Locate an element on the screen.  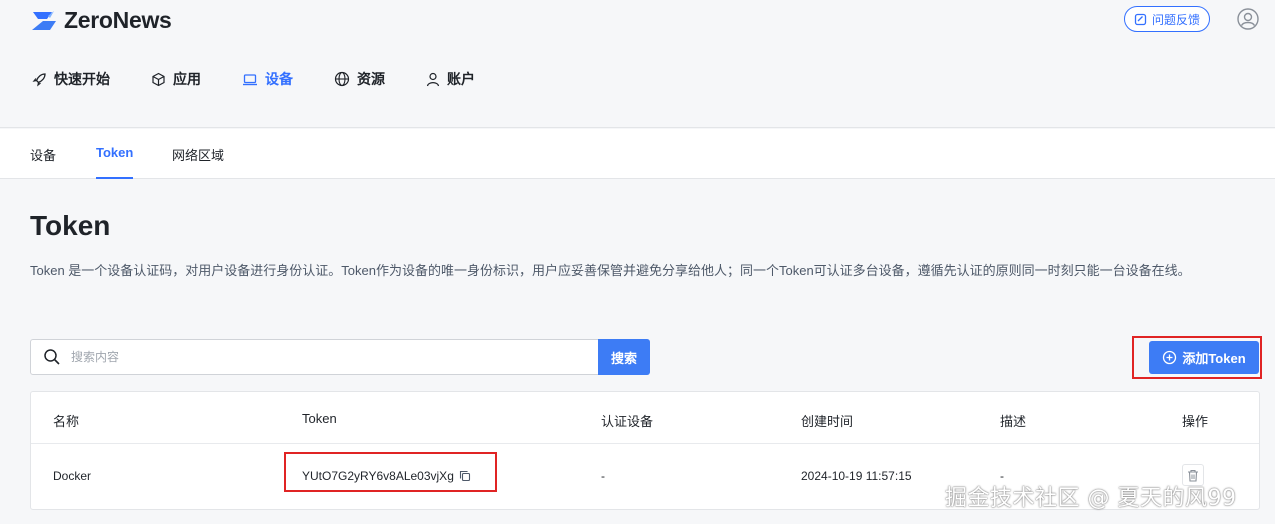
tab-devices: 设备 is located at coordinates (43, 162).